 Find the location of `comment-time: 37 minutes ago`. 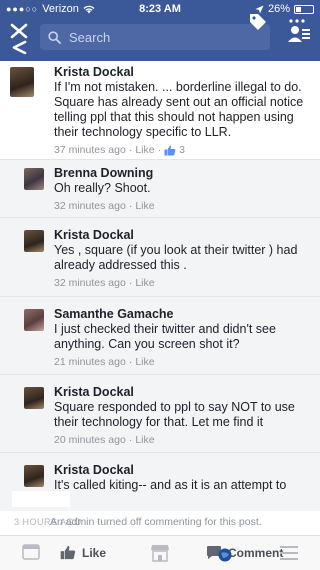

comment-time: 37 minutes ago is located at coordinates (90, 150).